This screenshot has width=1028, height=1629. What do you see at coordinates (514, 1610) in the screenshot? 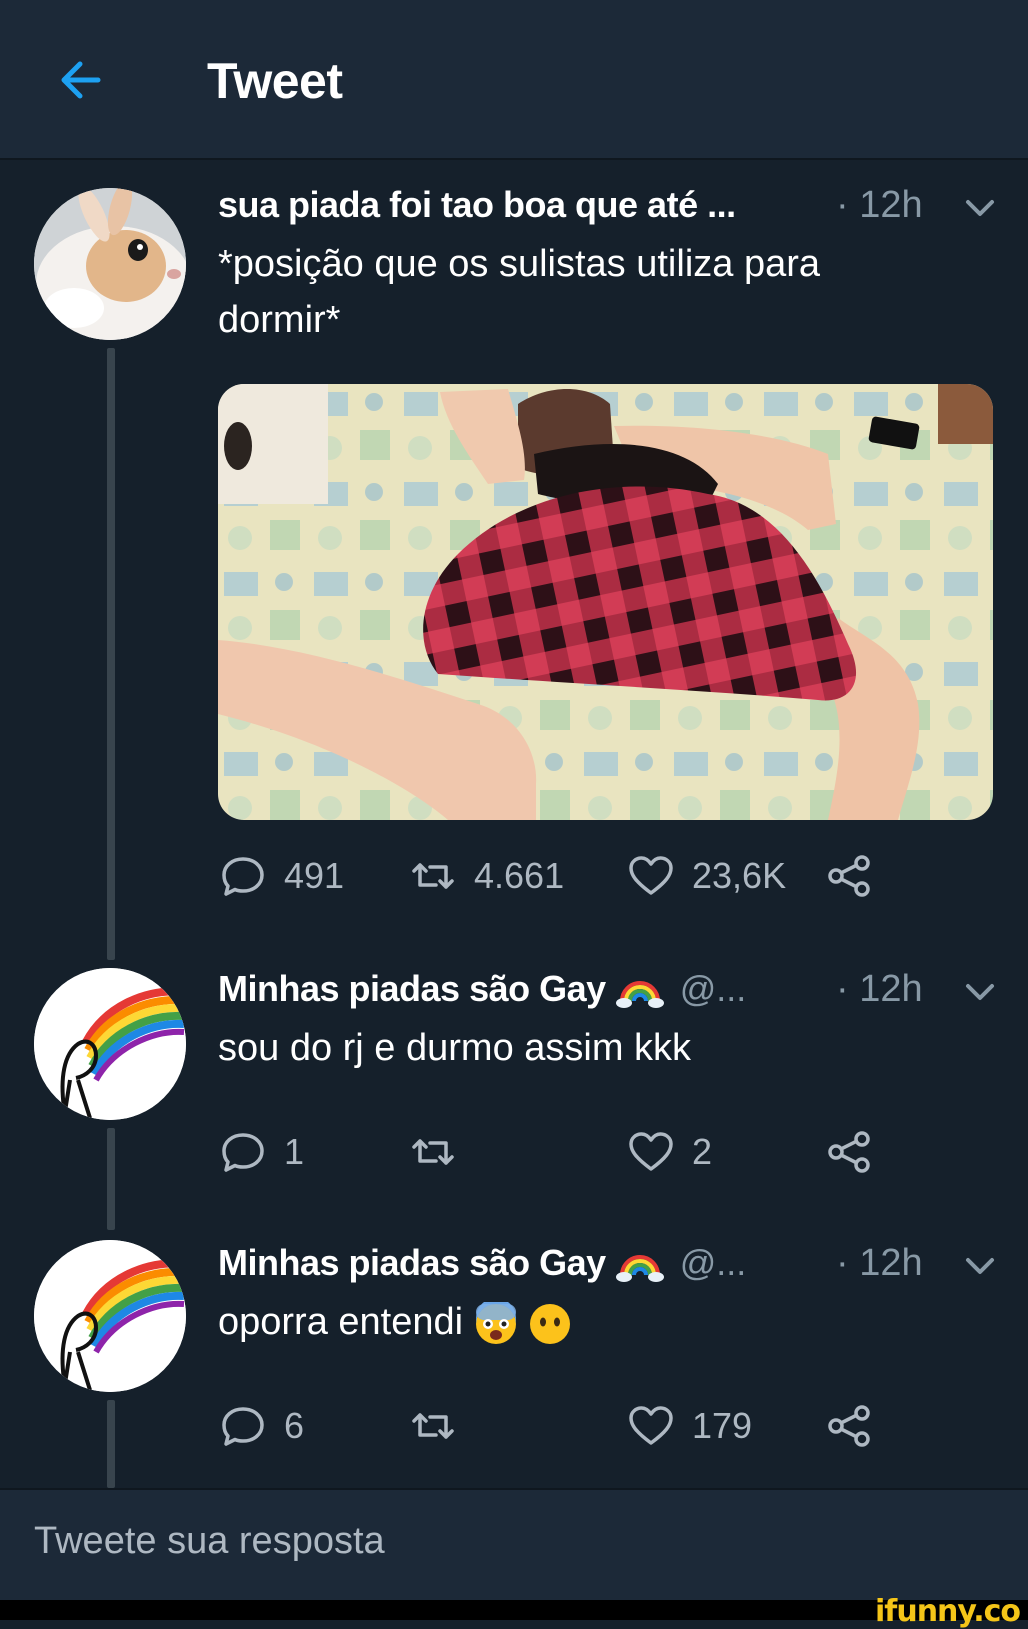
I see `bottom-strip` at bounding box center [514, 1610].